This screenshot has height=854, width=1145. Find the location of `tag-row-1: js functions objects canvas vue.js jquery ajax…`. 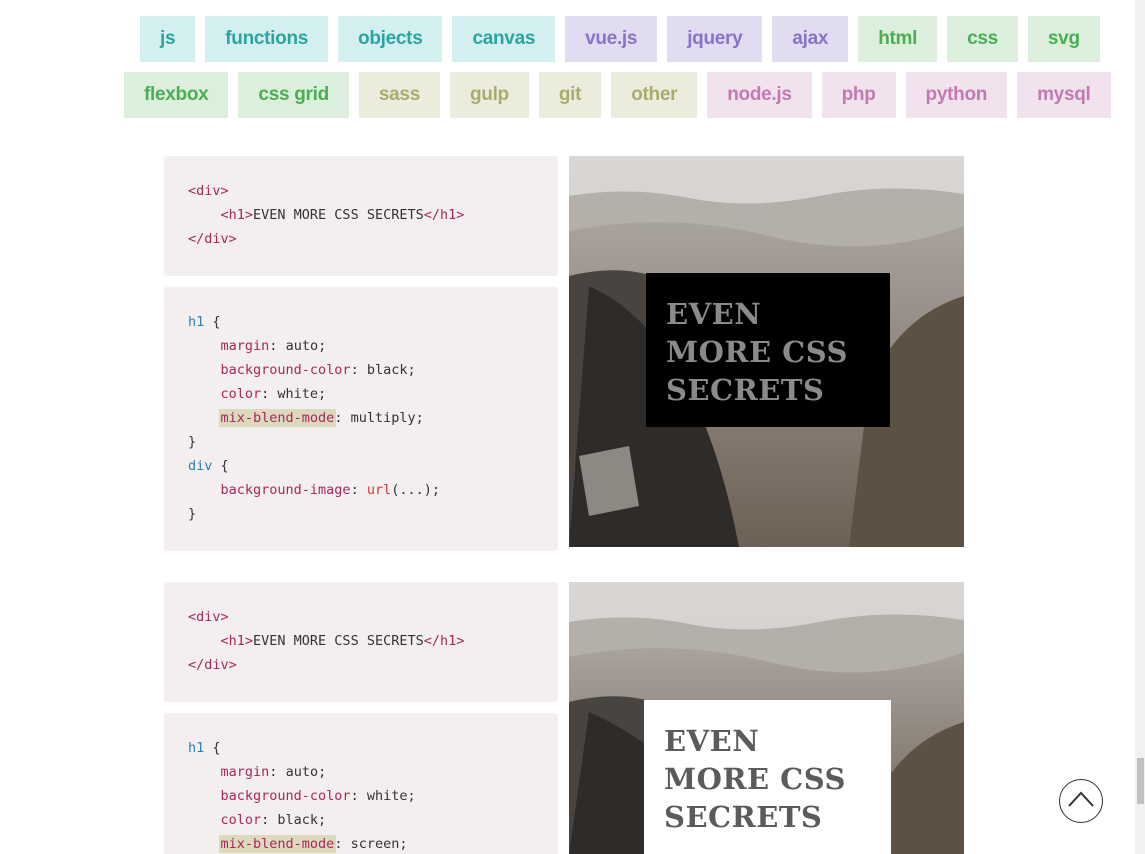

tag-row-1: js functions objects canvas vue.js jquery ajax… is located at coordinates (620, 39).